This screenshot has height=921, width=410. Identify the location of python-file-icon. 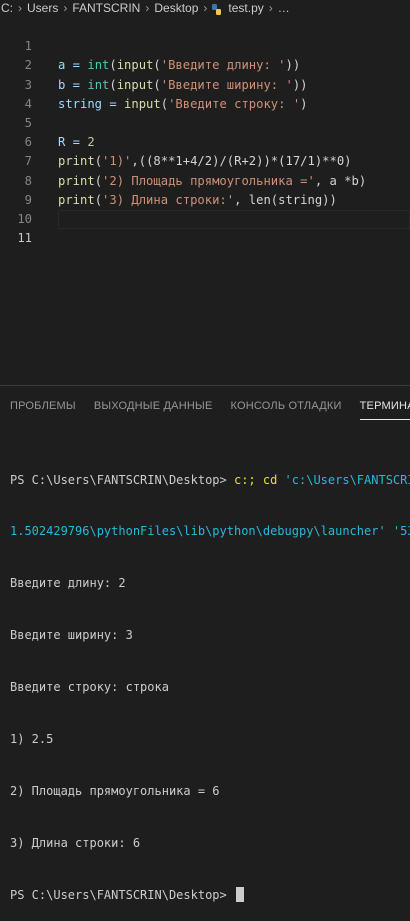
(216, 9).